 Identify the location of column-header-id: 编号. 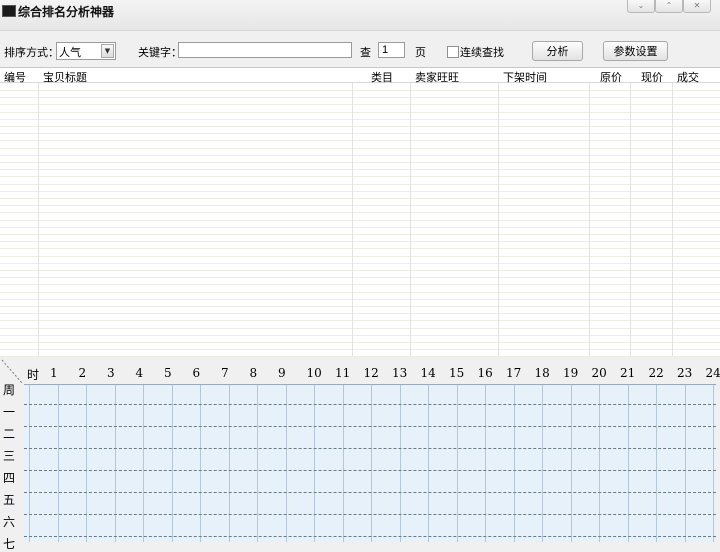
(15, 77).